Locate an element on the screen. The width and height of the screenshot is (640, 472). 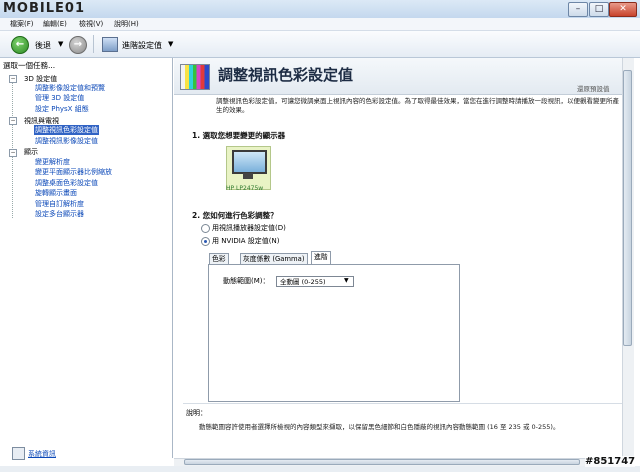
color-bars-icon is located at coordinates (195, 77).